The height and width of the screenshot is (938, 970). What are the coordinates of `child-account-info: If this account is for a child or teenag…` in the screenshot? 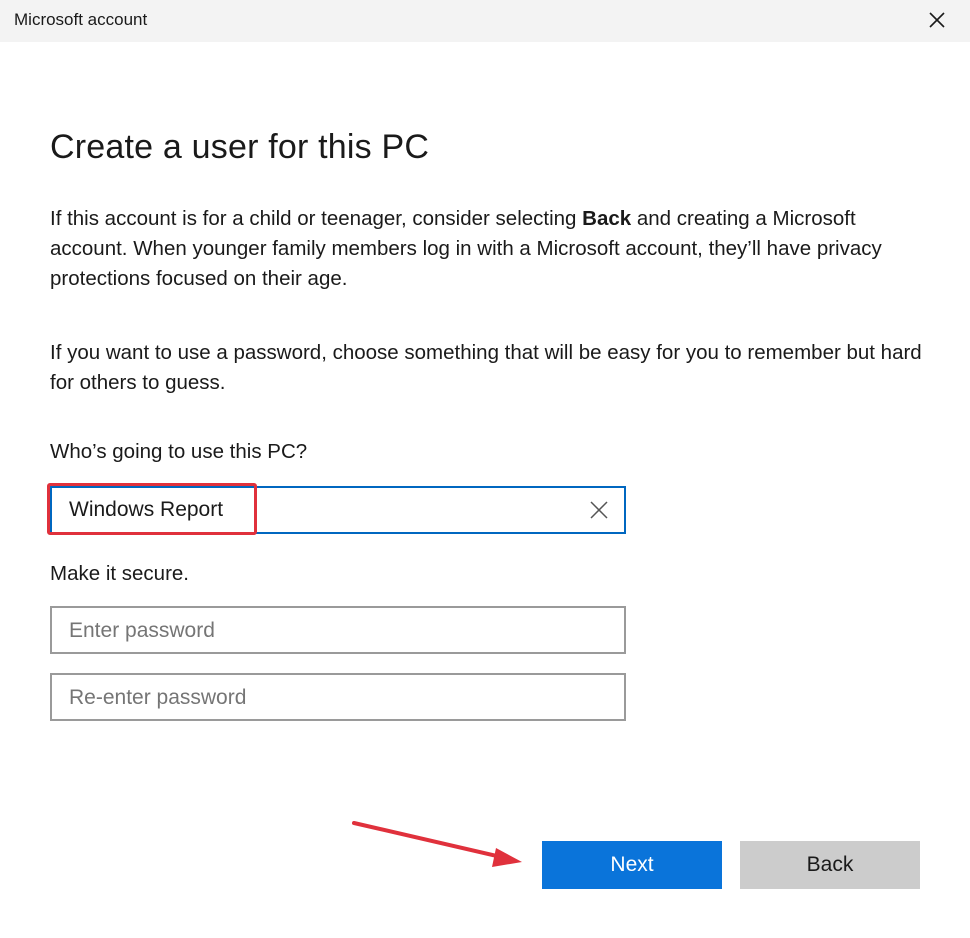 It's located at (490, 249).